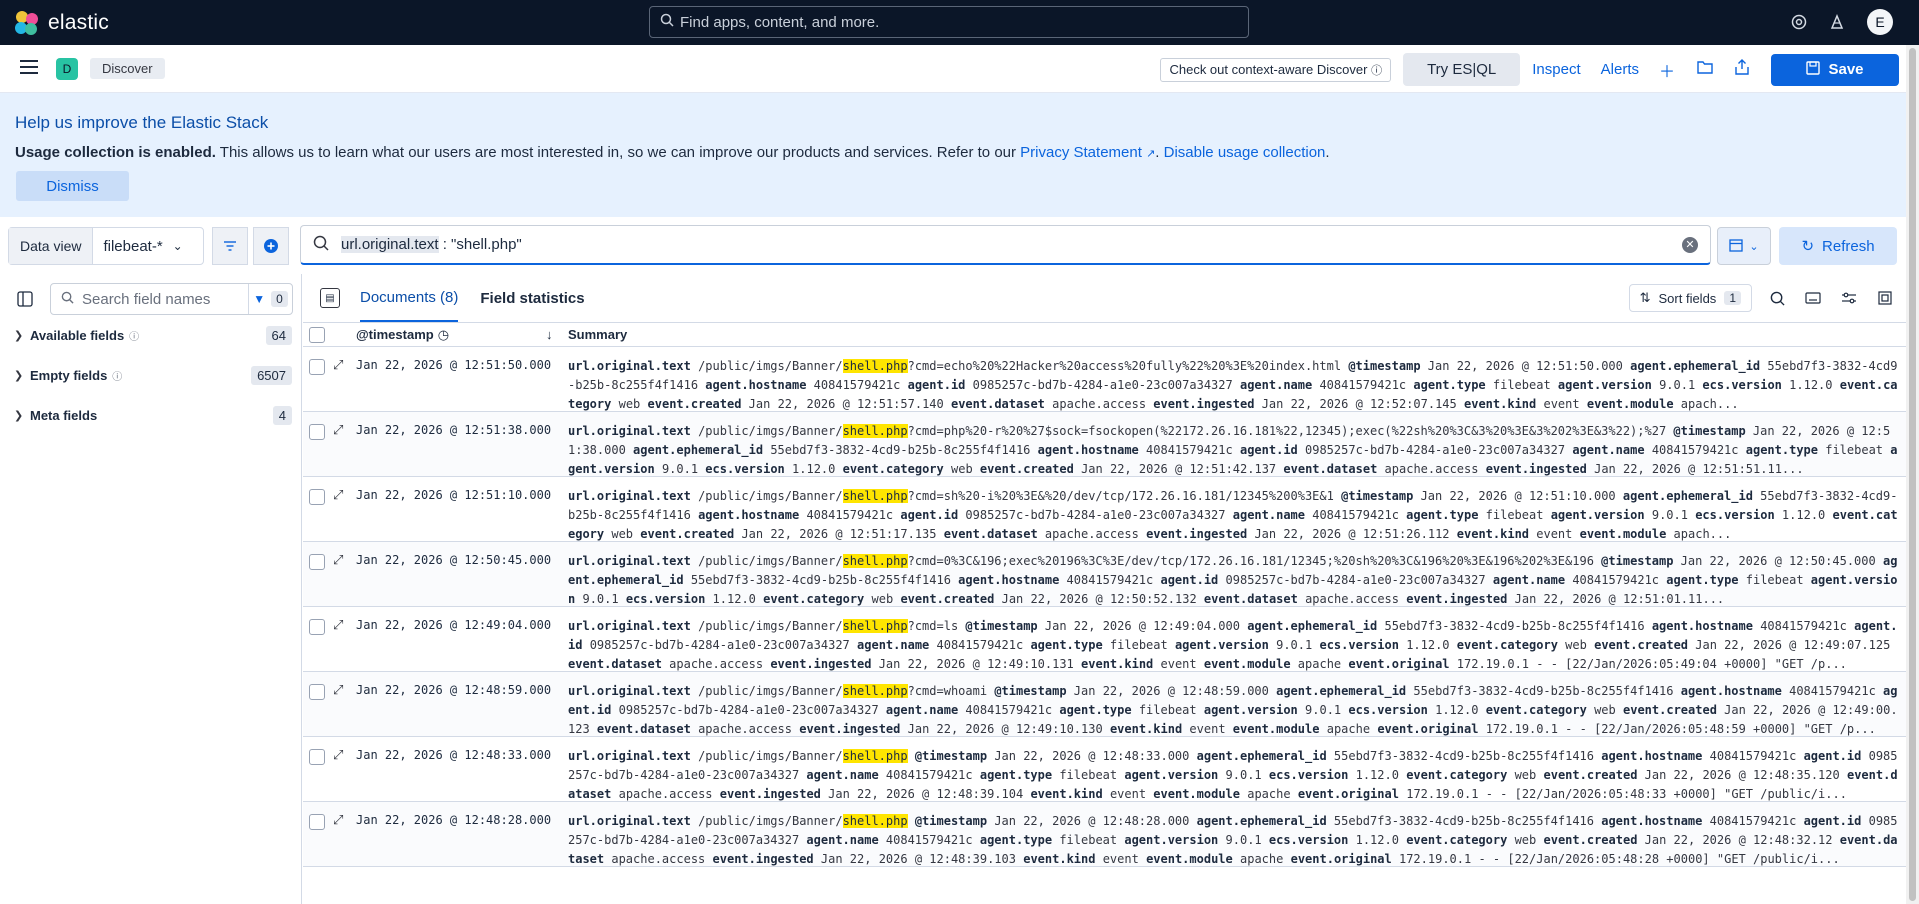  What do you see at coordinates (1849, 298) in the screenshot?
I see `display-settings-icon` at bounding box center [1849, 298].